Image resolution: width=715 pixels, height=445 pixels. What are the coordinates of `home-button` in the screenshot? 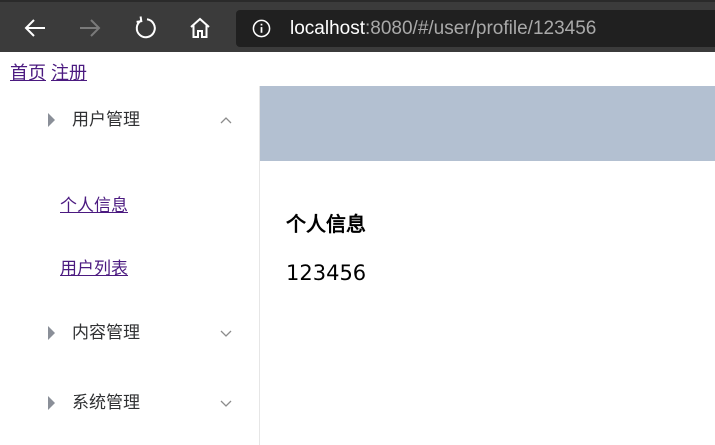 It's located at (200, 28).